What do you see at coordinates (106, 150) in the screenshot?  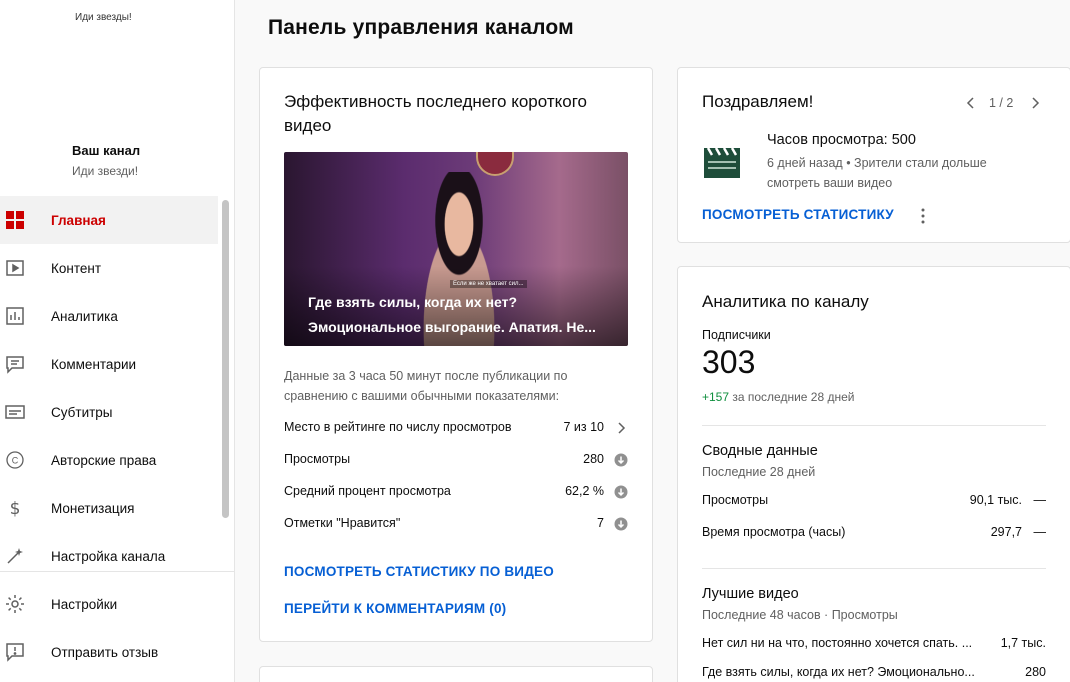 I see `channel-name: Ваш канал` at bounding box center [106, 150].